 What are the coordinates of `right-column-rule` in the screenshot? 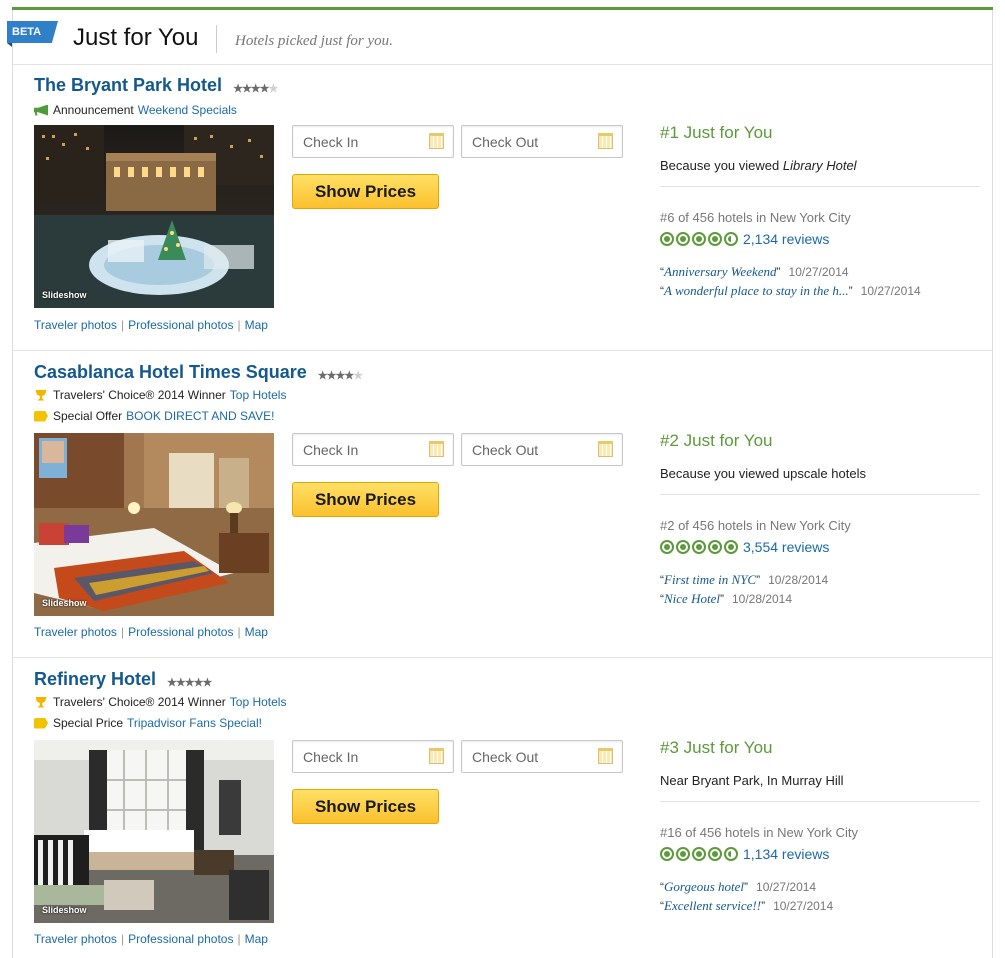 It's located at (820, 494).